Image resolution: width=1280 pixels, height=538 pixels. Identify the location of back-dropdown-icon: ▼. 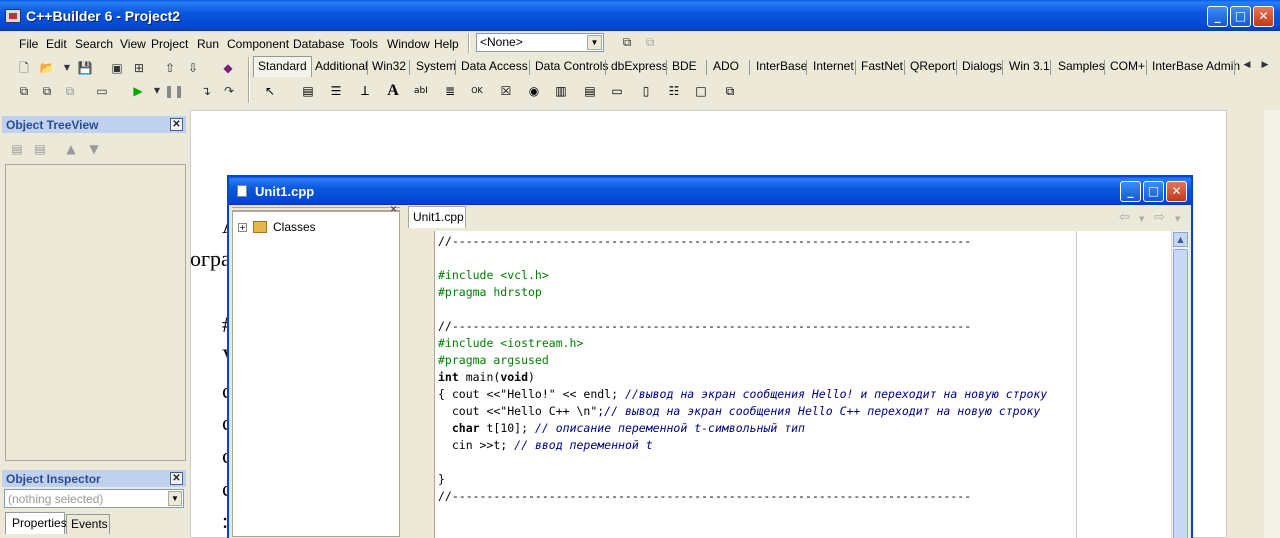
(1141, 219).